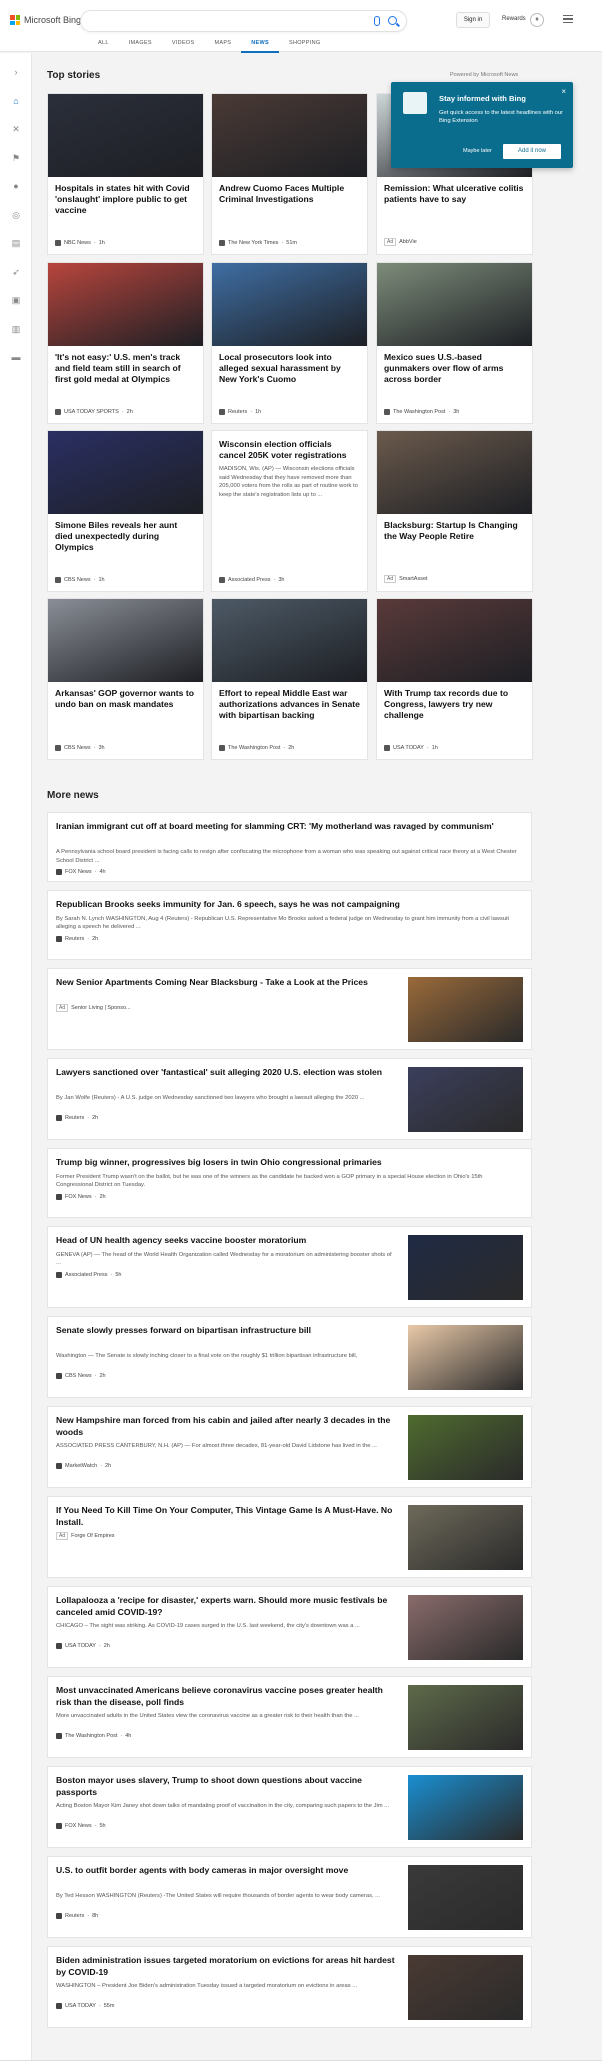 This screenshot has width=602, height=2069. What do you see at coordinates (304, 46) in the screenshot?
I see `tab-shopping: SHOPPING` at bounding box center [304, 46].